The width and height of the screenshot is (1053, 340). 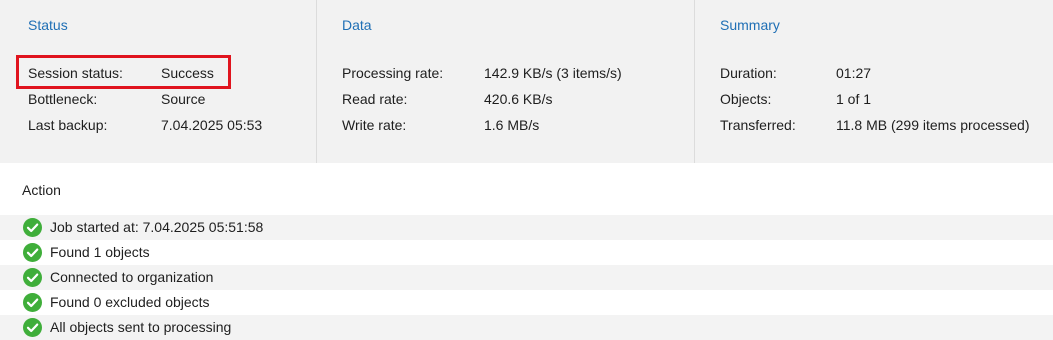 What do you see at coordinates (748, 73) in the screenshot?
I see `duration-label: Duration:` at bounding box center [748, 73].